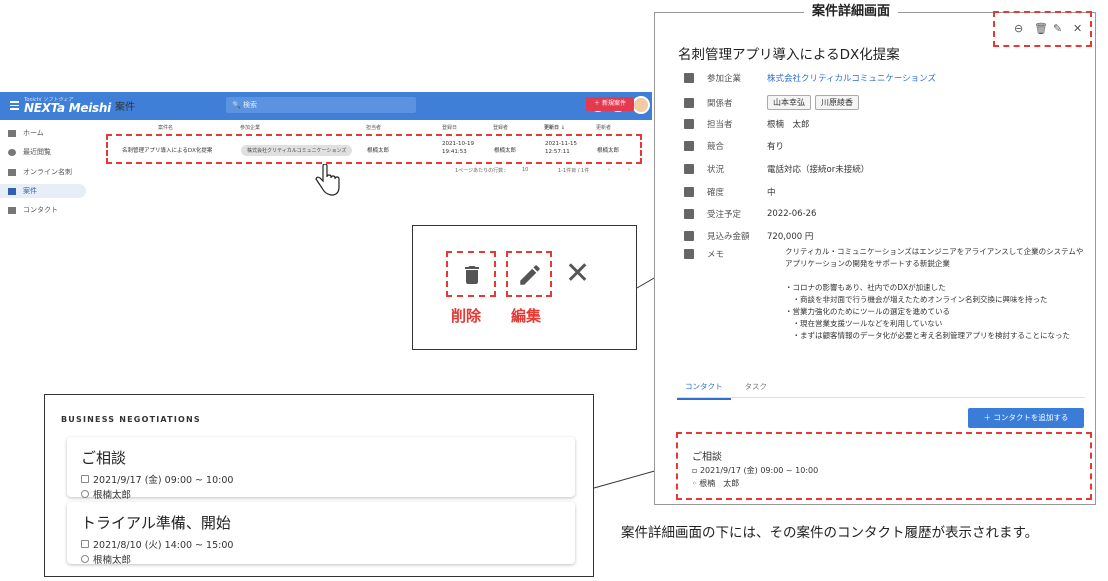 The image size is (1108, 581). I want to click on card-icon, so click(12, 172).